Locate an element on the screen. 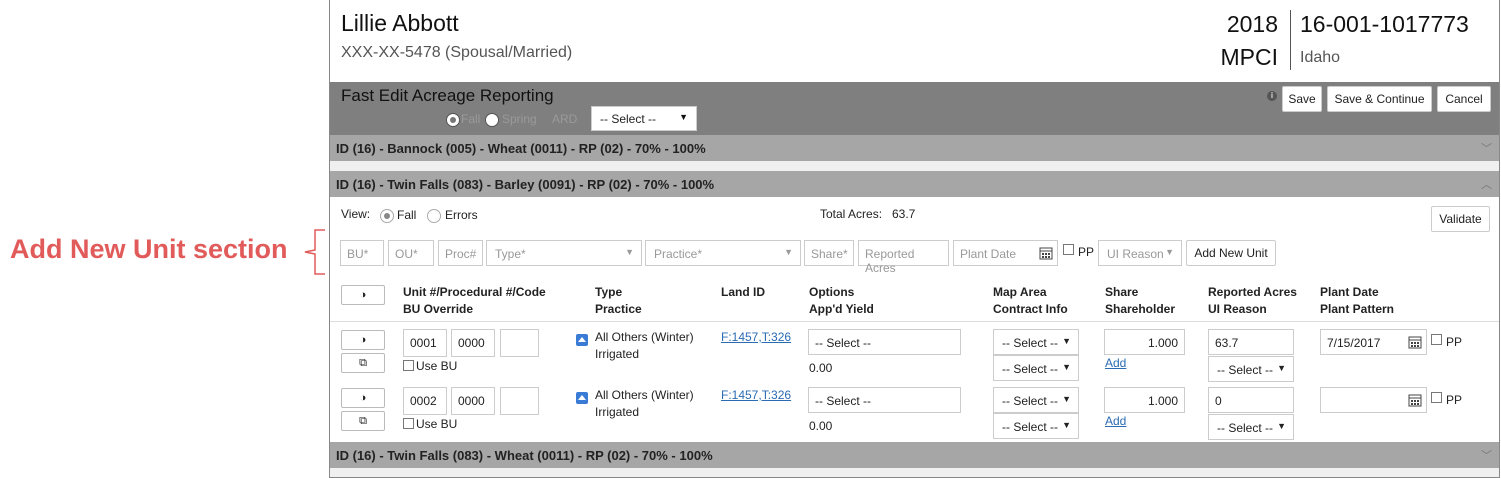  bu-input: BU* is located at coordinates (362, 253).